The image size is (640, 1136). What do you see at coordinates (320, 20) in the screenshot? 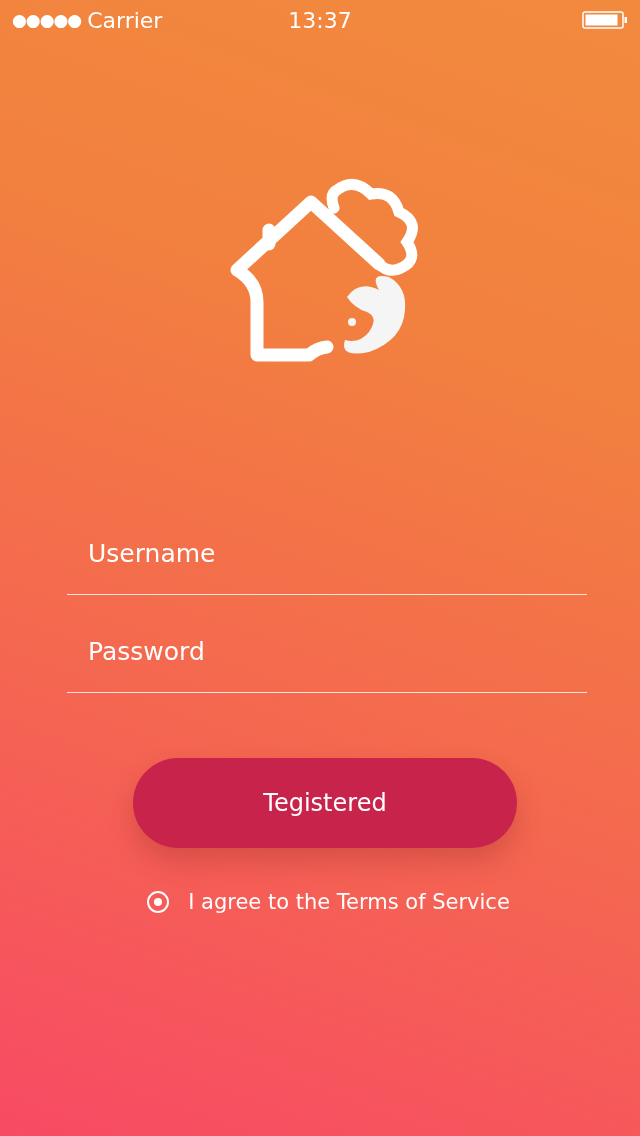
I see `clock-time: 13:37` at bounding box center [320, 20].